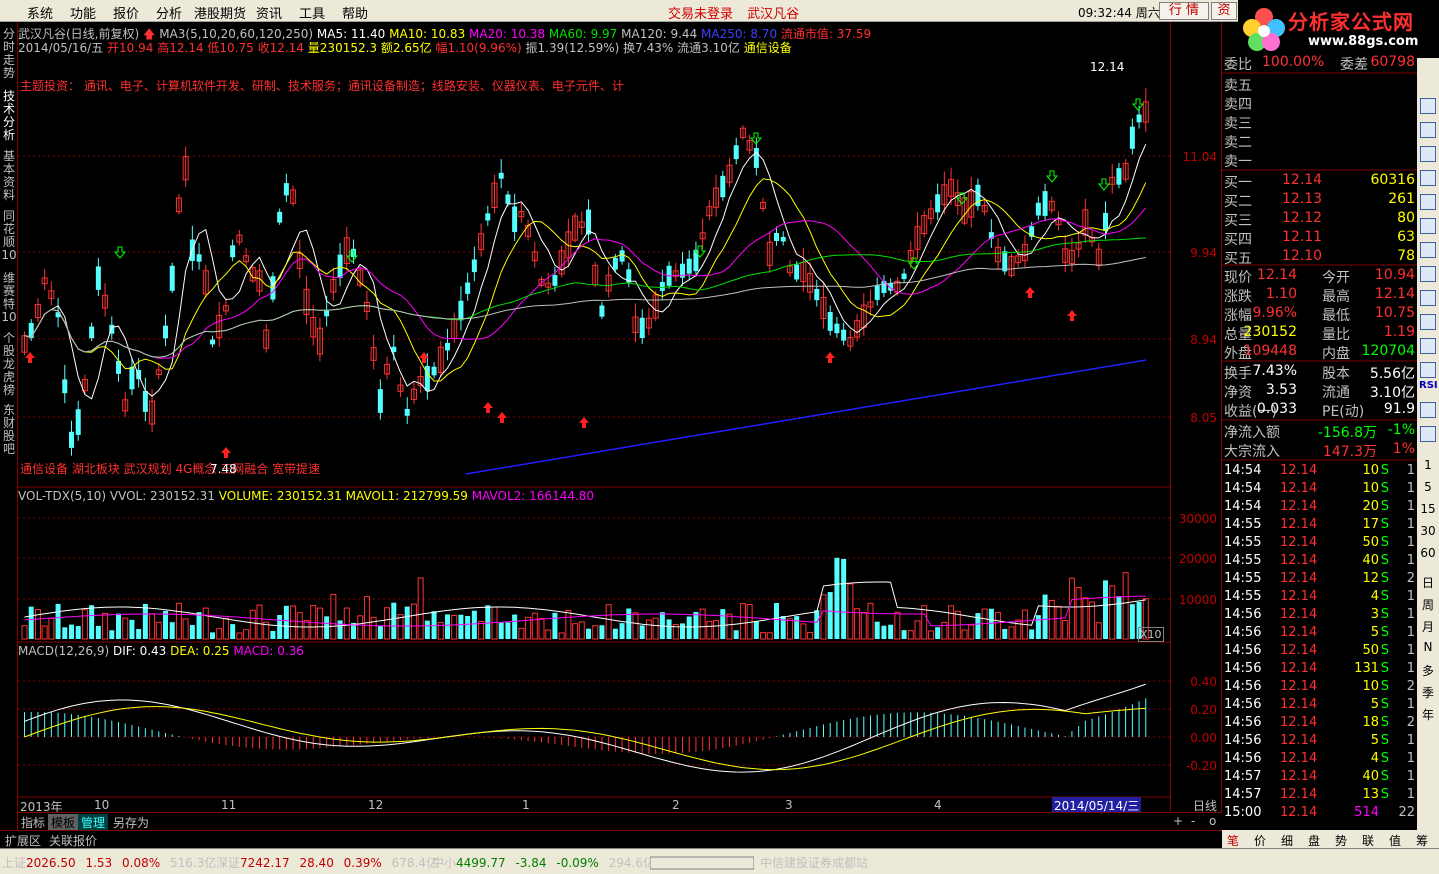  Describe the element at coordinates (312, 12) in the screenshot. I see `menu-tools: 工具` at that location.